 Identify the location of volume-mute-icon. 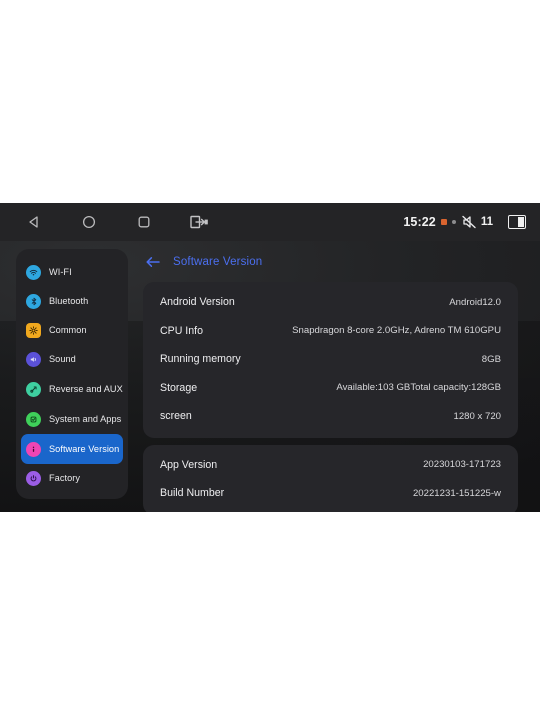
(469, 222).